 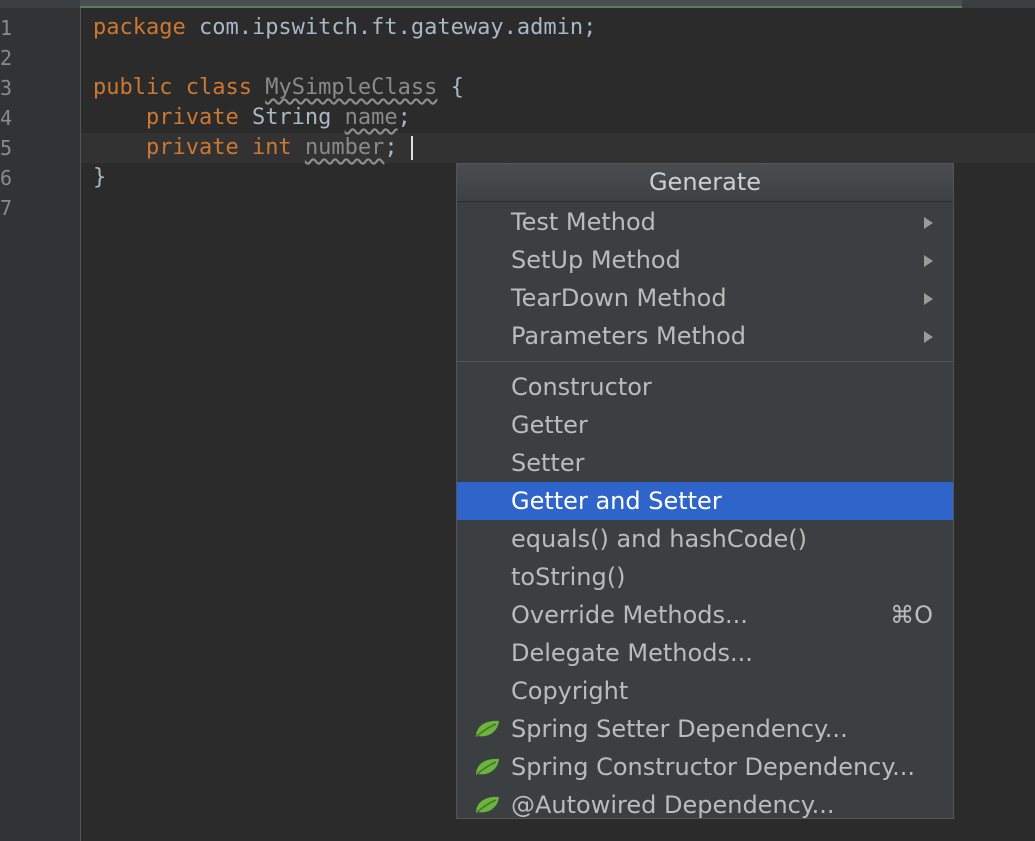 What do you see at coordinates (450, 87) in the screenshot?
I see `brace: {` at bounding box center [450, 87].